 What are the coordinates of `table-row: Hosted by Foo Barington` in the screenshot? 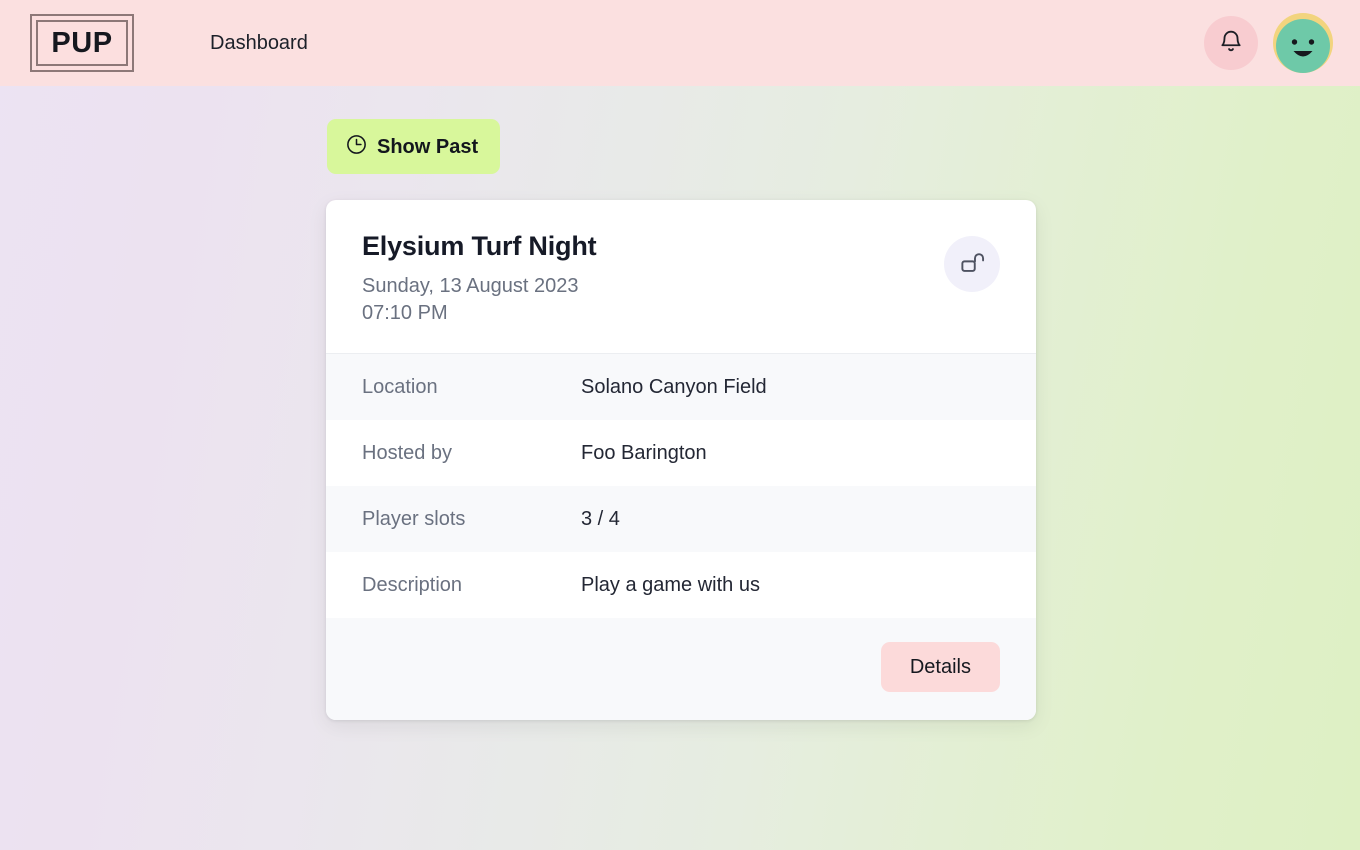 It's located at (681, 453).